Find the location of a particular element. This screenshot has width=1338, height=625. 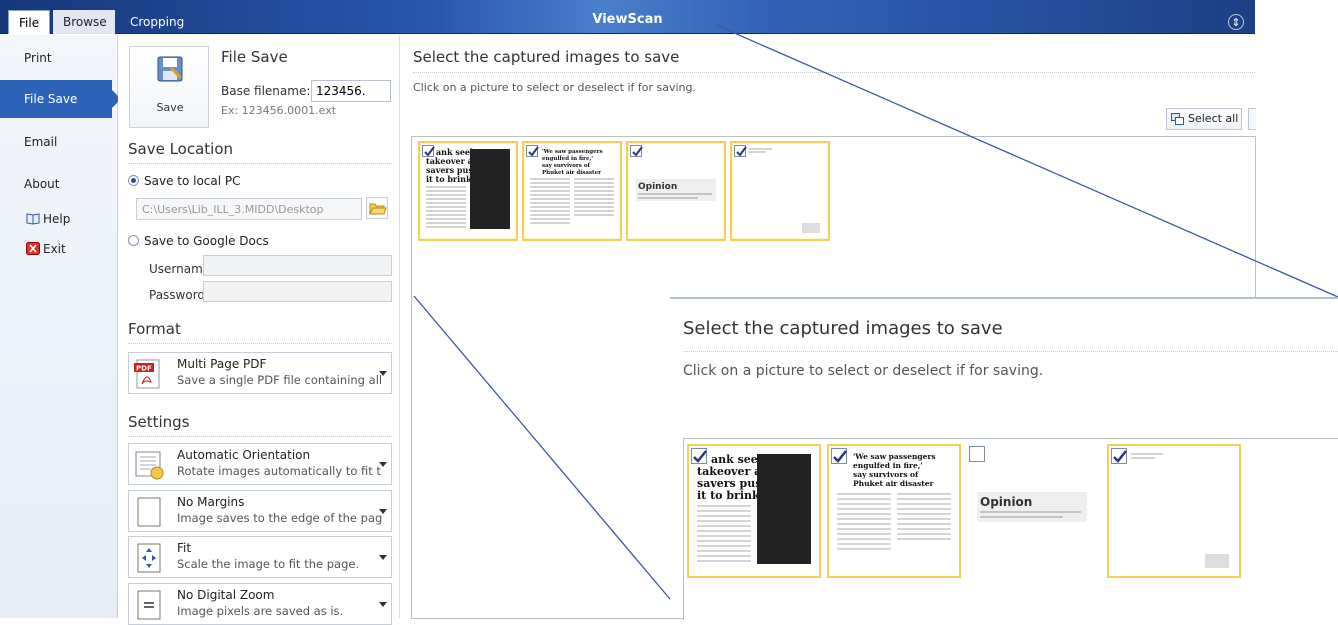

nav-item-exit: Exit is located at coordinates (46, 249).